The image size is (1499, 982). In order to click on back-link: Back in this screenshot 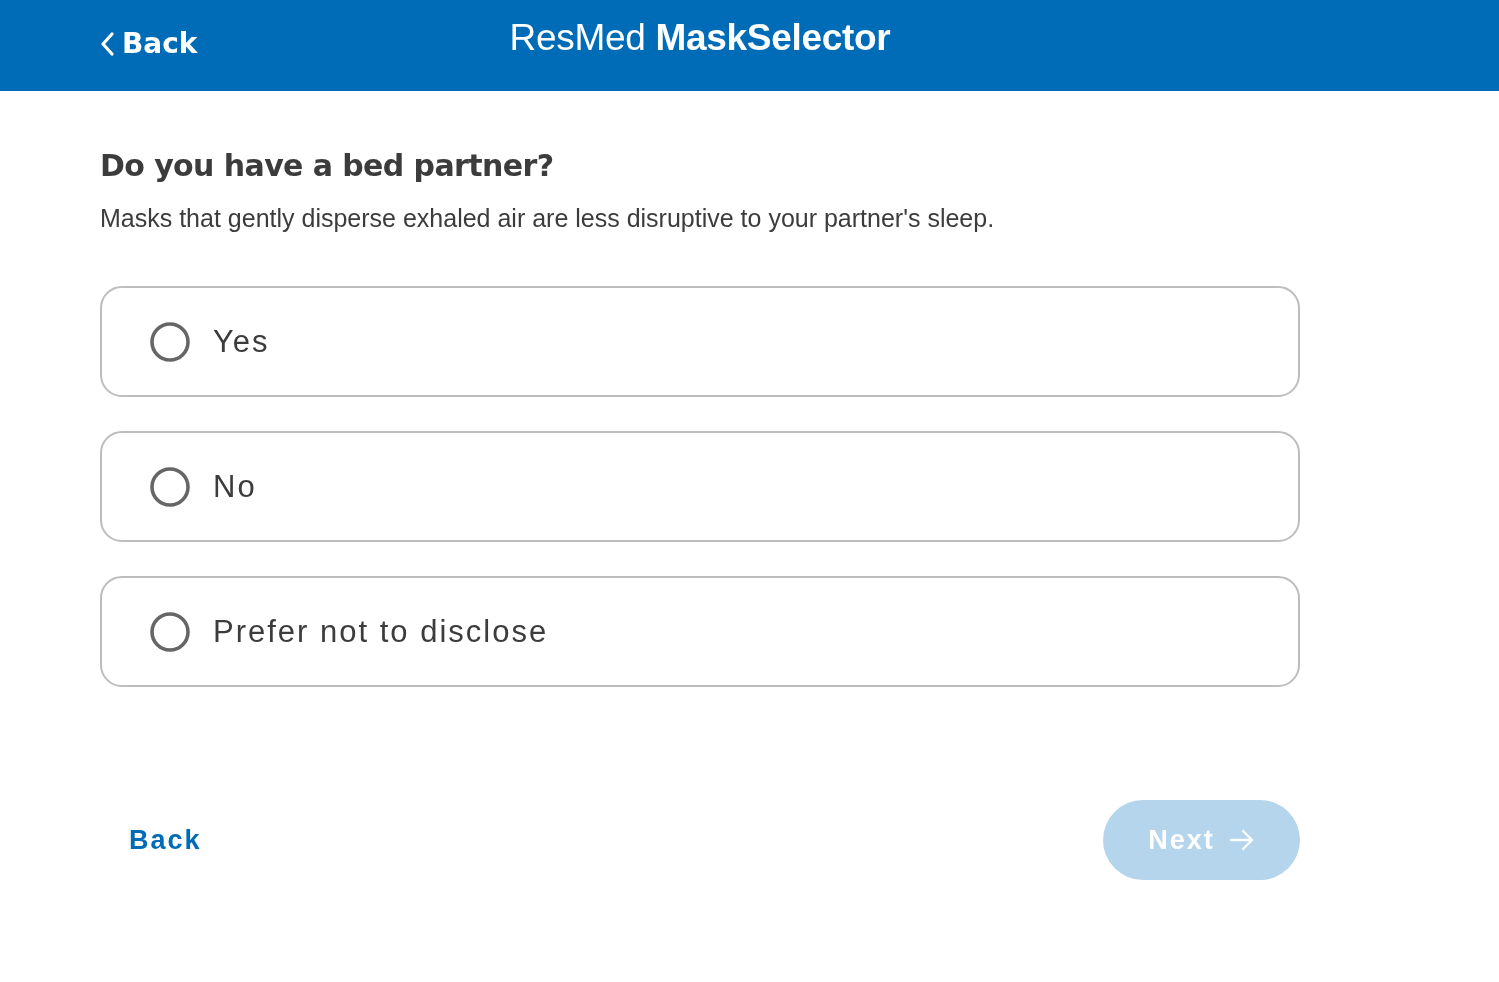, I will do `click(165, 840)`.